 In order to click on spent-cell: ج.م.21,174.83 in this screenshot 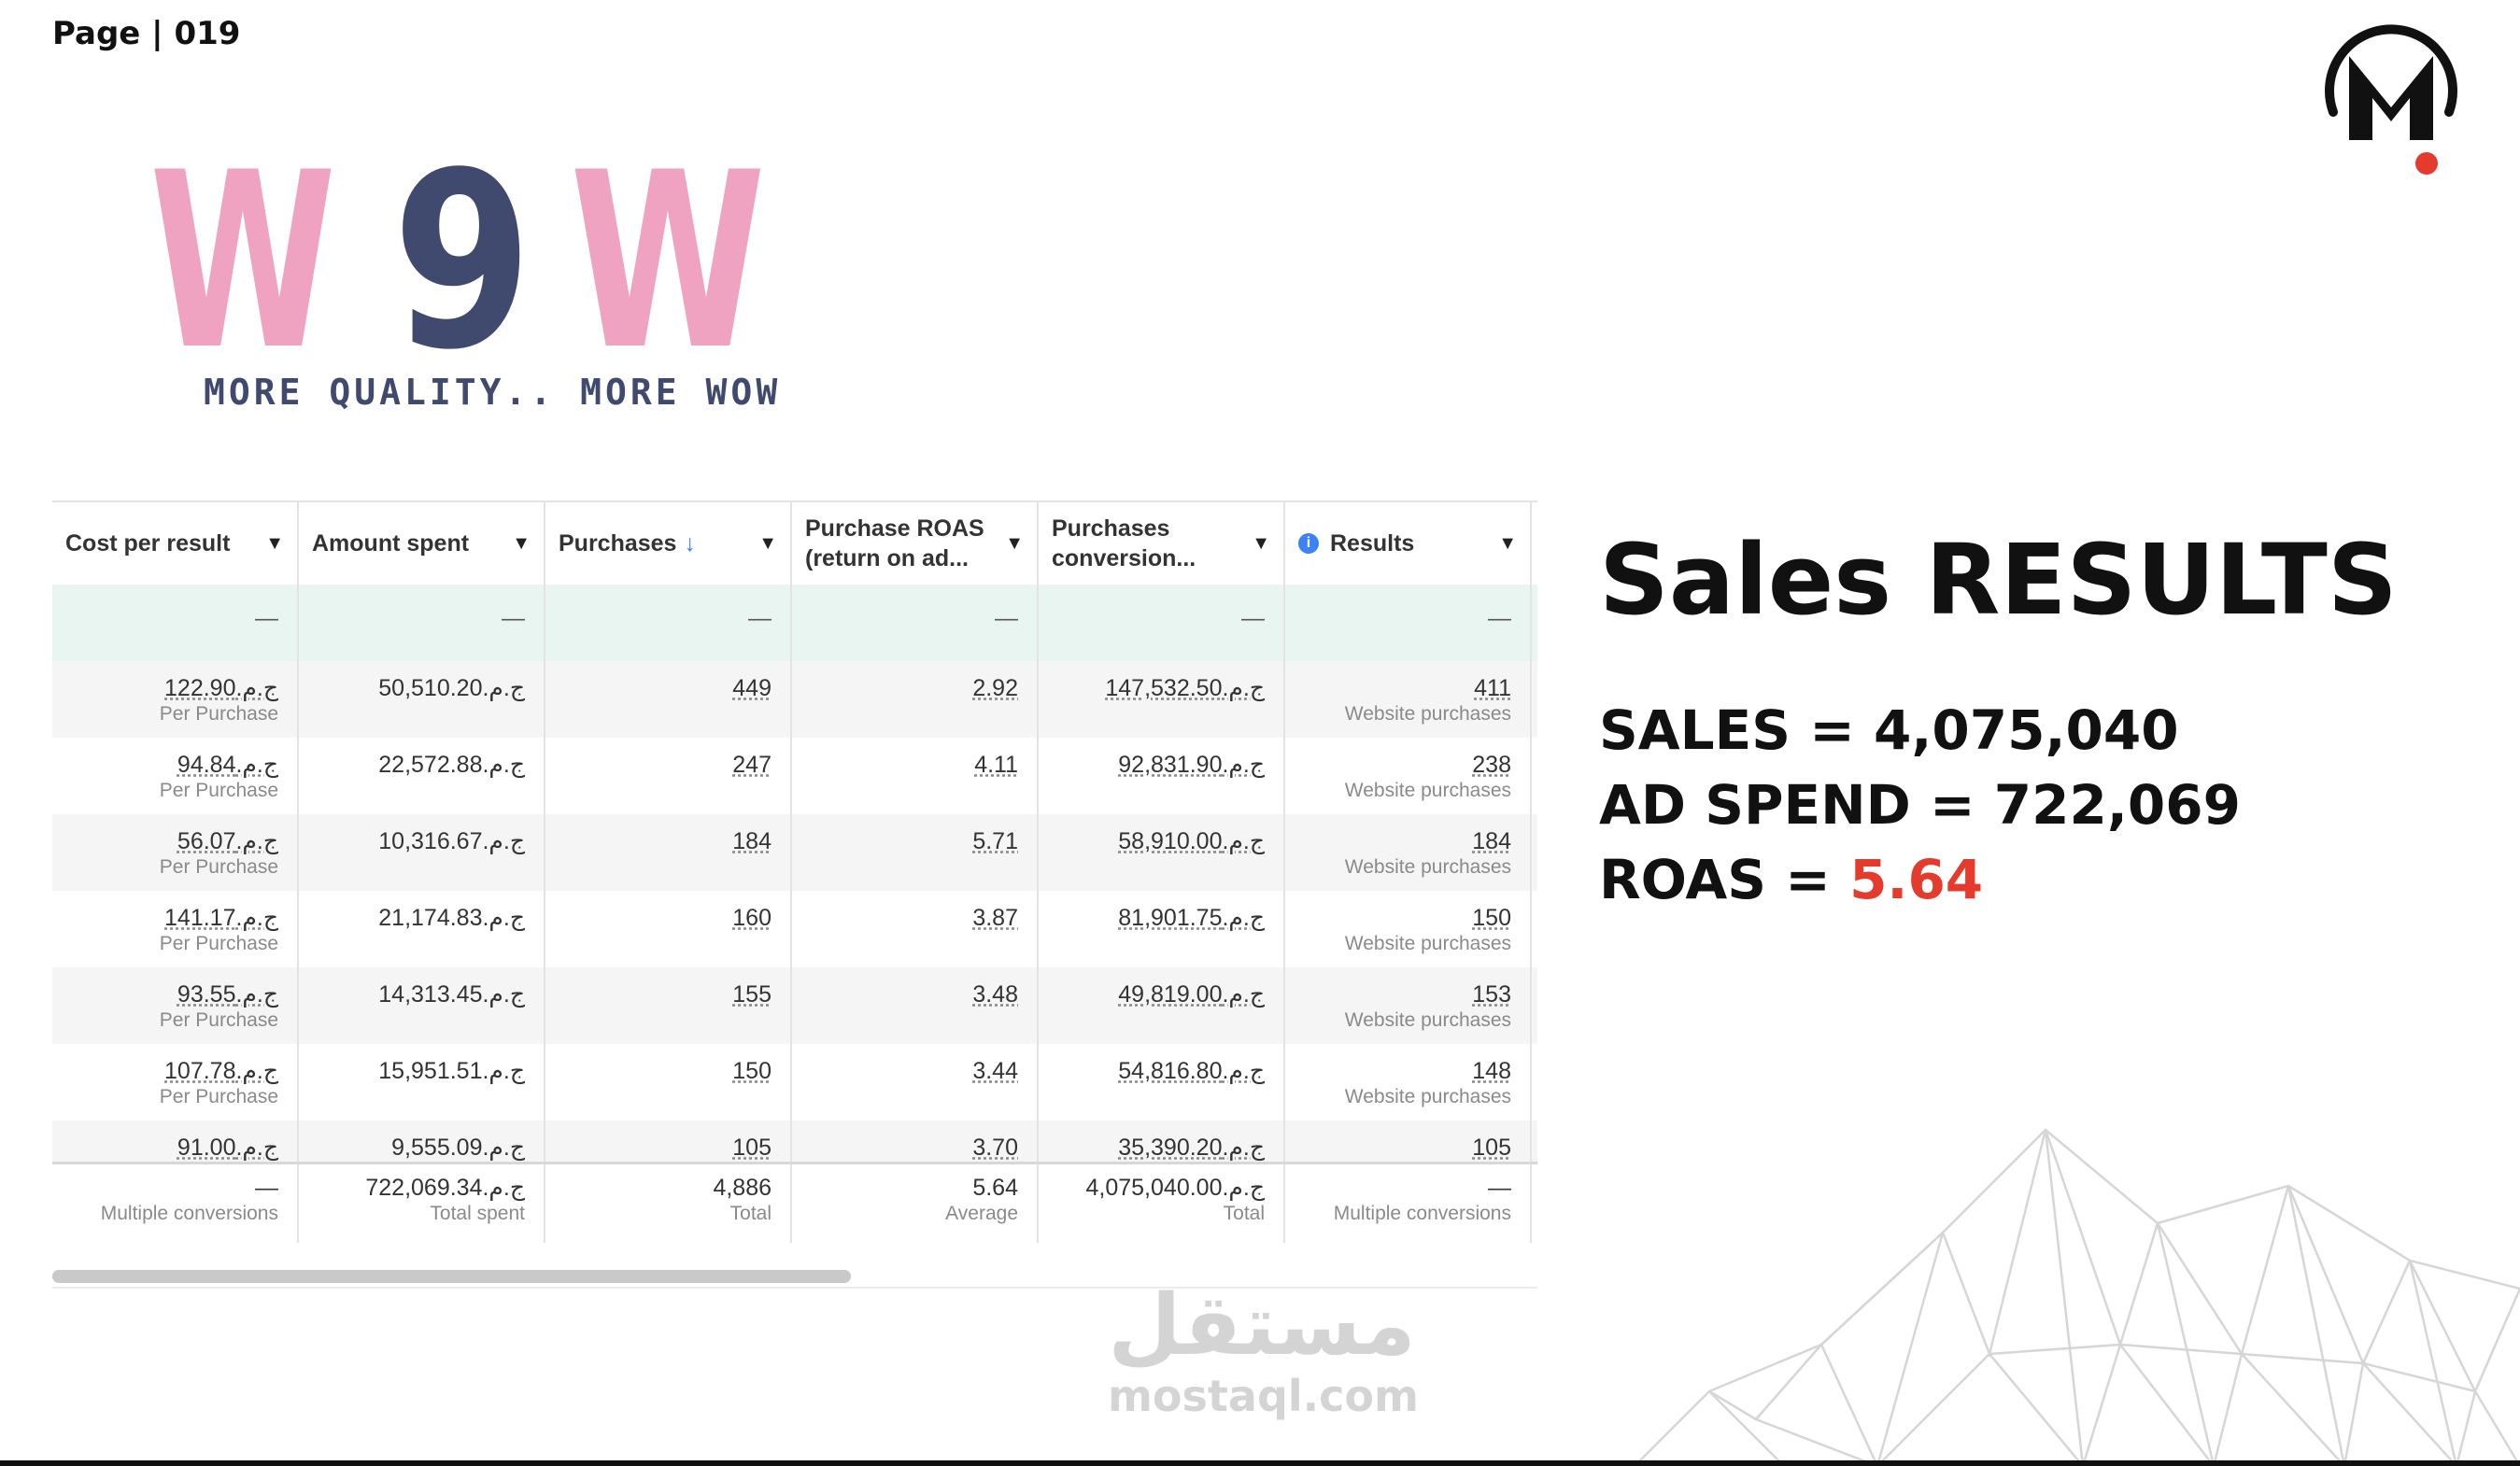, I will do `click(422, 929)`.